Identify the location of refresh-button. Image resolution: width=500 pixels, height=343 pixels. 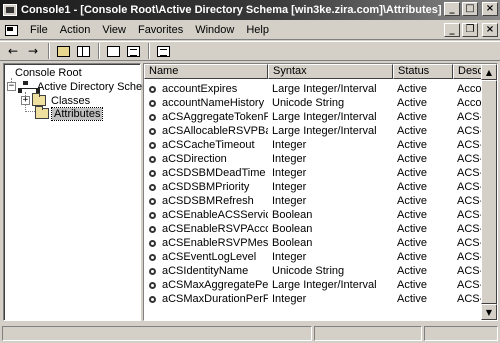
(113, 51).